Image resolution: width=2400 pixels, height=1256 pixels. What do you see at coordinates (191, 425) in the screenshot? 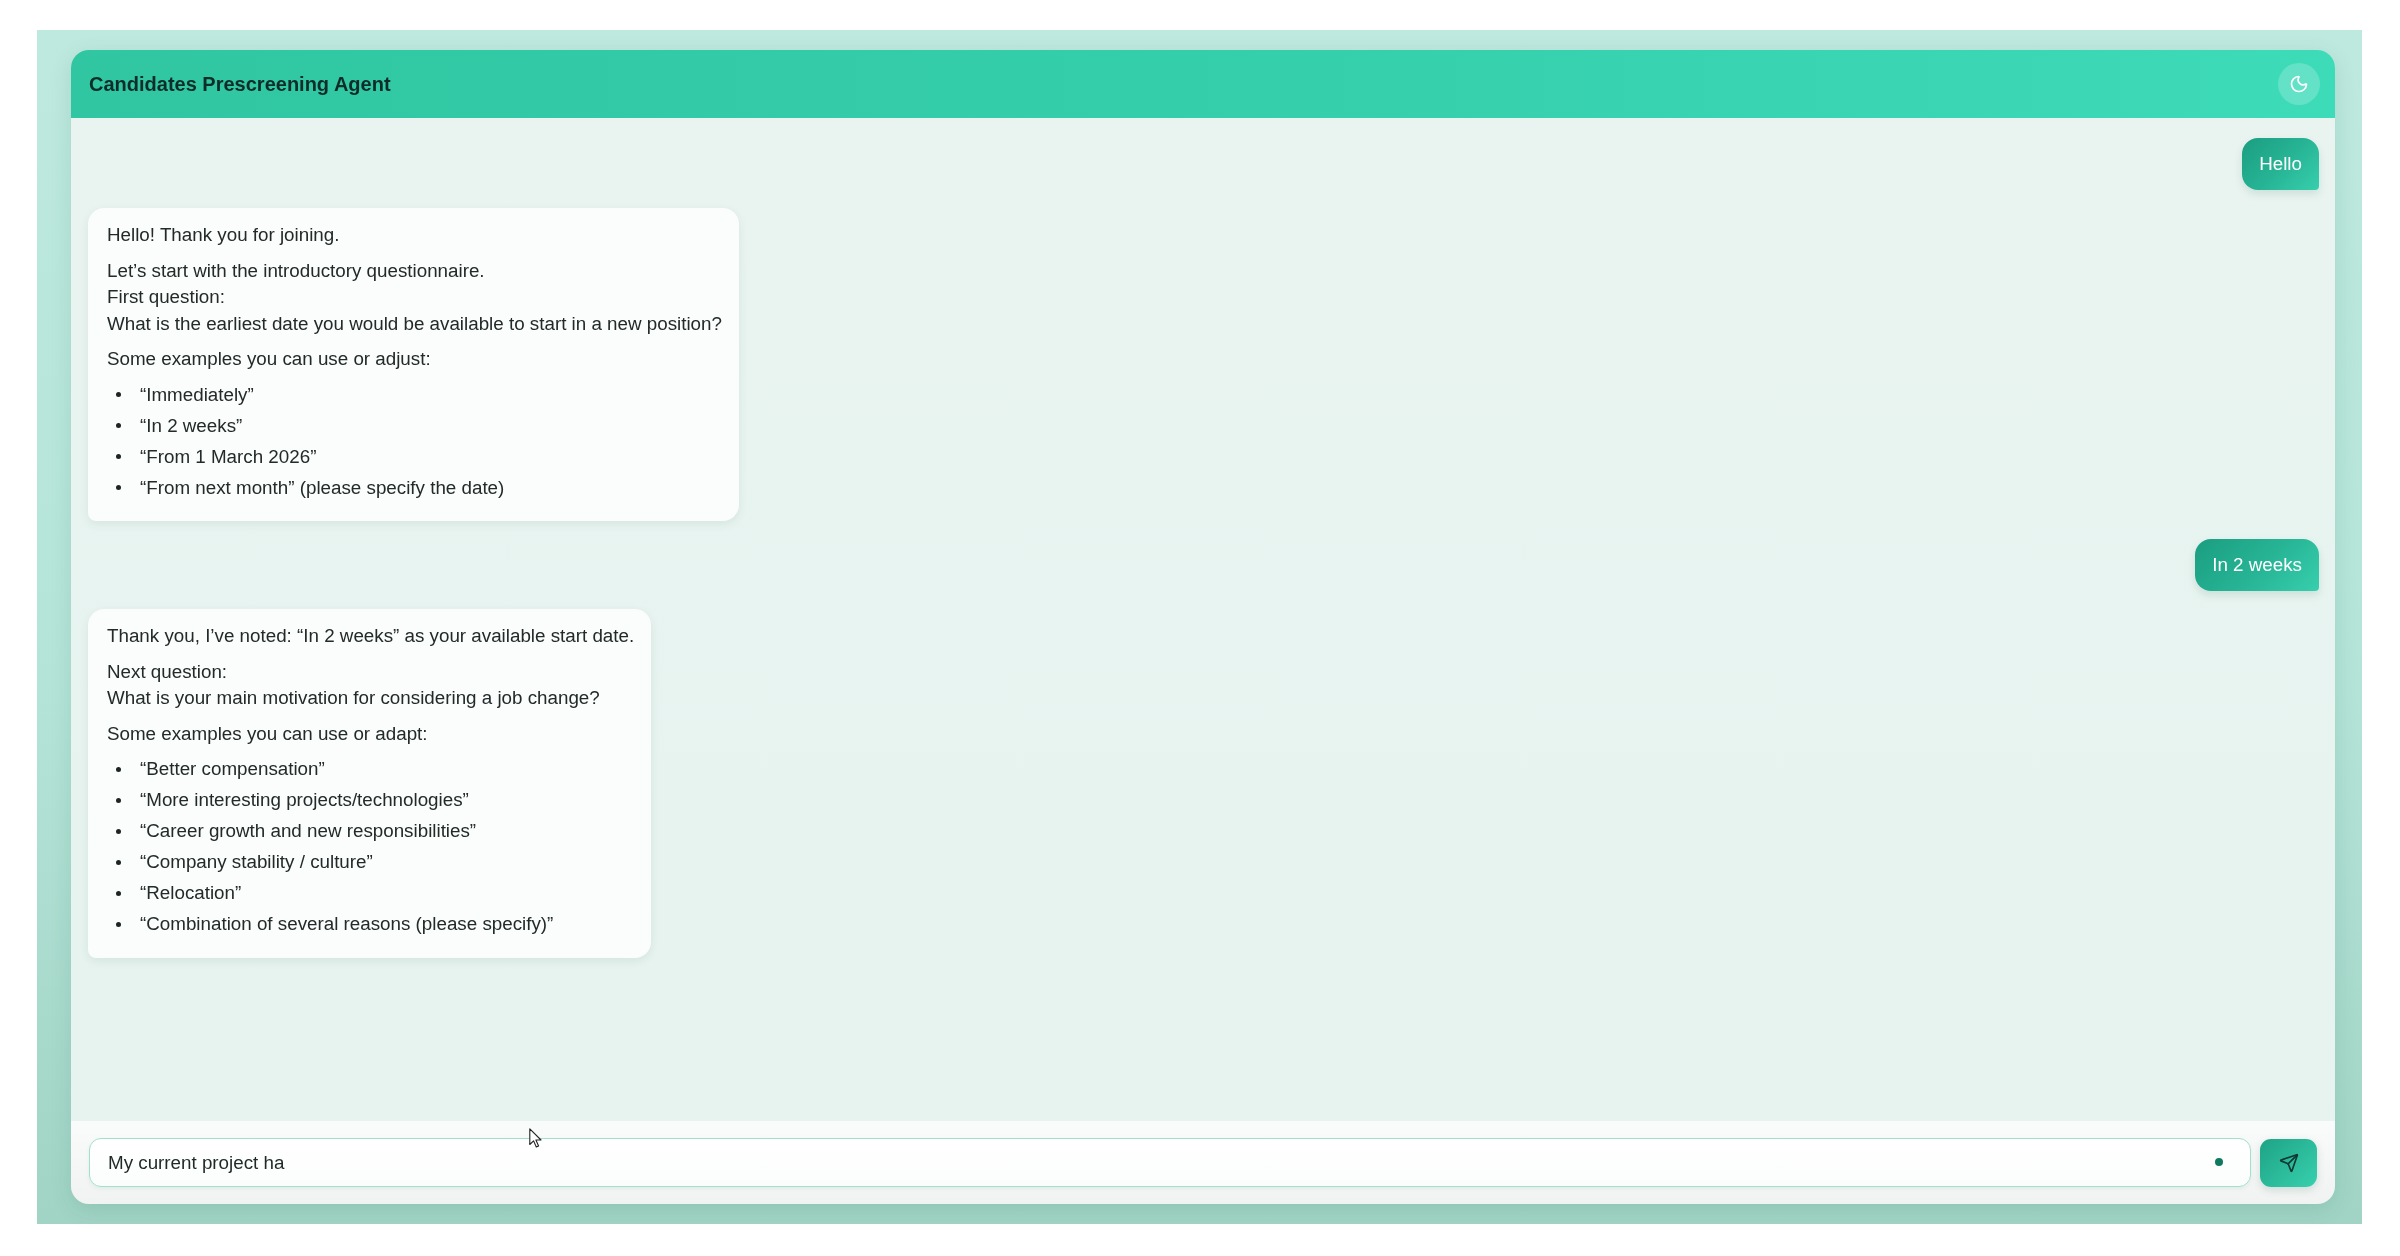
I see `list-item-text: “In 2 weeks”` at bounding box center [191, 425].